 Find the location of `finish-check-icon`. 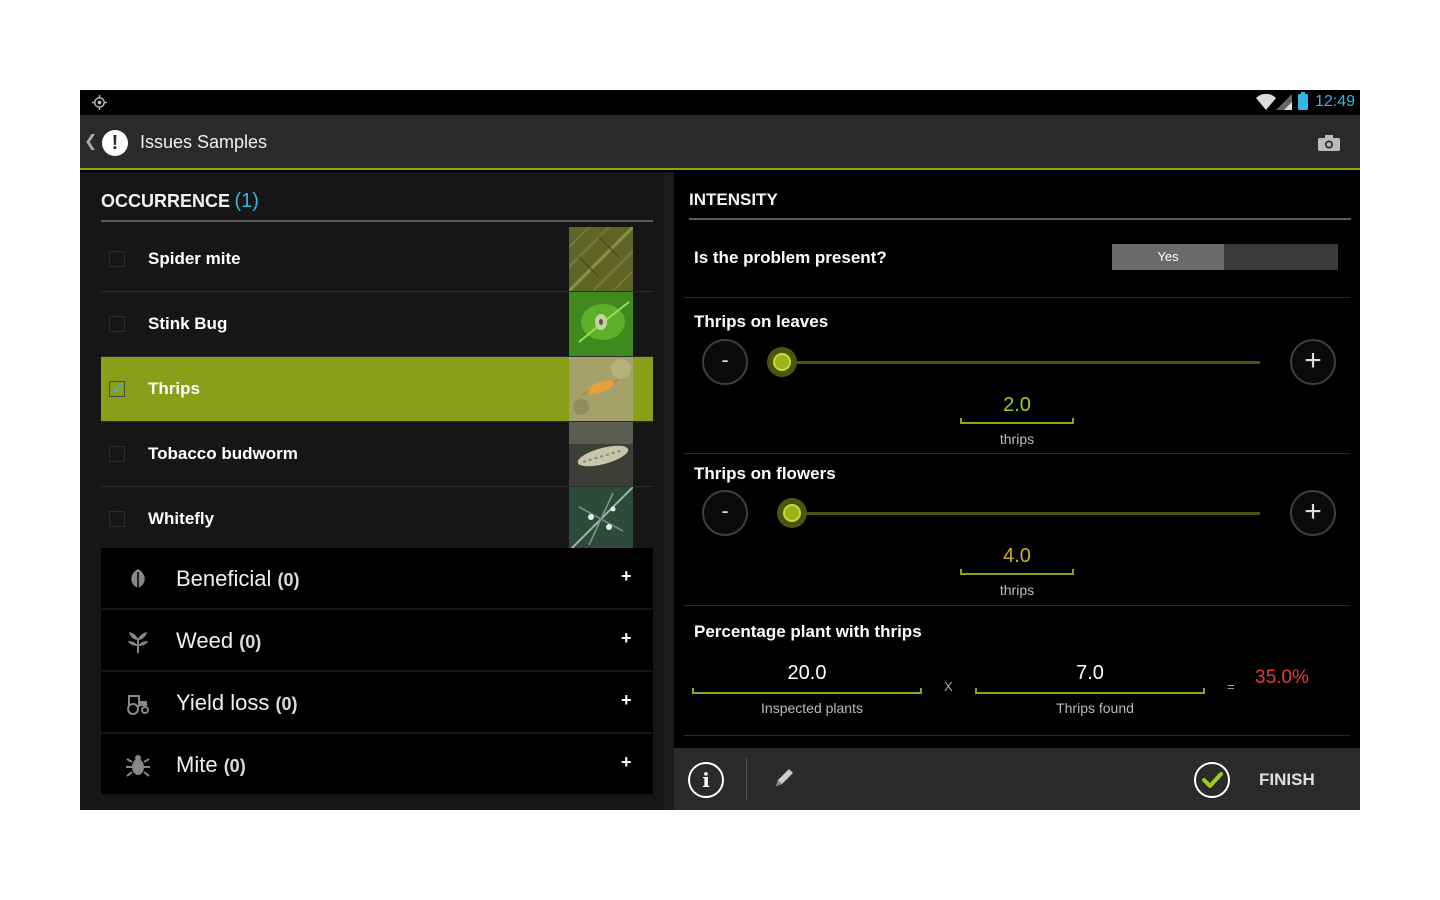

finish-check-icon is located at coordinates (1212, 780).